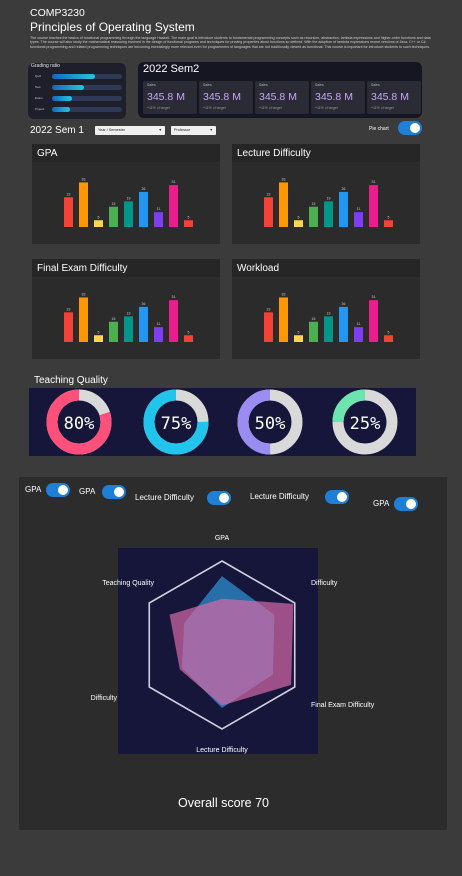  Describe the element at coordinates (57, 13) in the screenshot. I see `course-code: COMP3230` at that location.